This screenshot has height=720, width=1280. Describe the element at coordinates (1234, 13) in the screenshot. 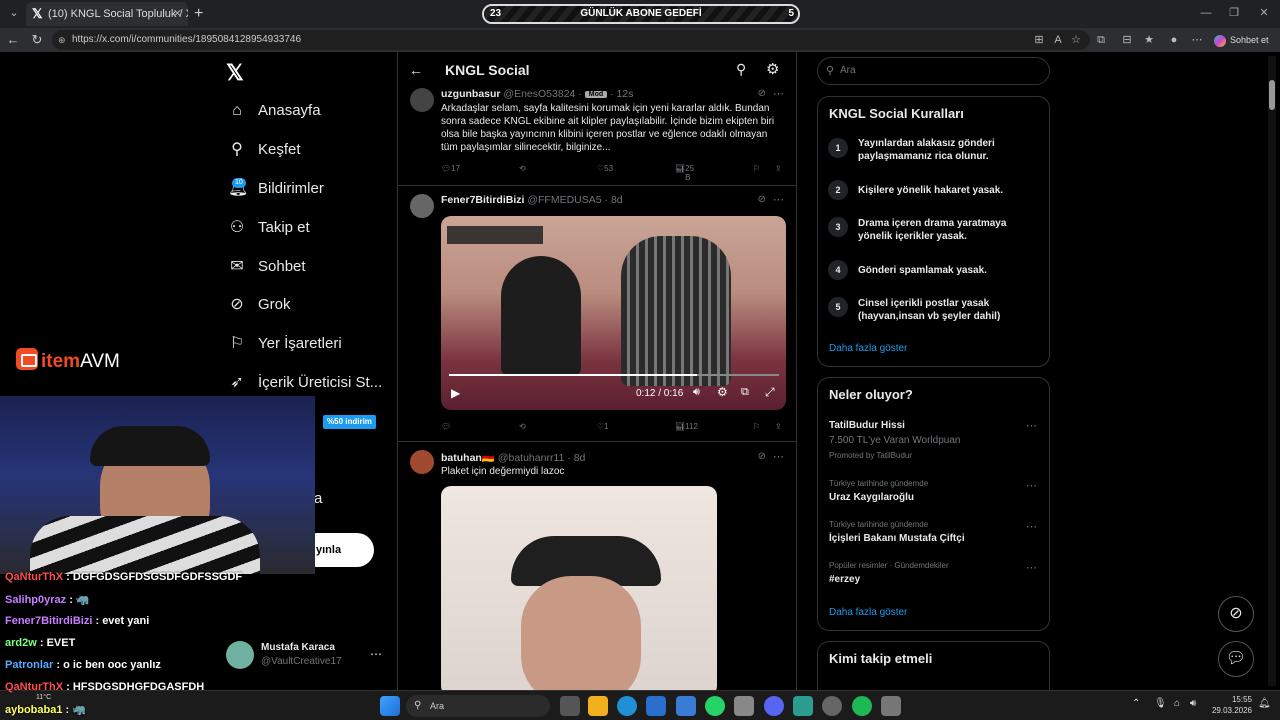

I see `maximize-icon: ❐` at that location.